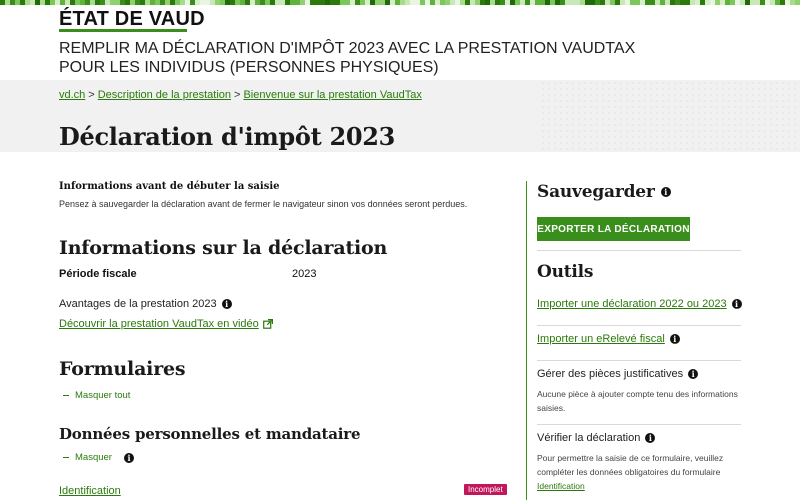  Describe the element at coordinates (132, 19) in the screenshot. I see `brand-logo: ÉTAT DE VAUD` at that location.